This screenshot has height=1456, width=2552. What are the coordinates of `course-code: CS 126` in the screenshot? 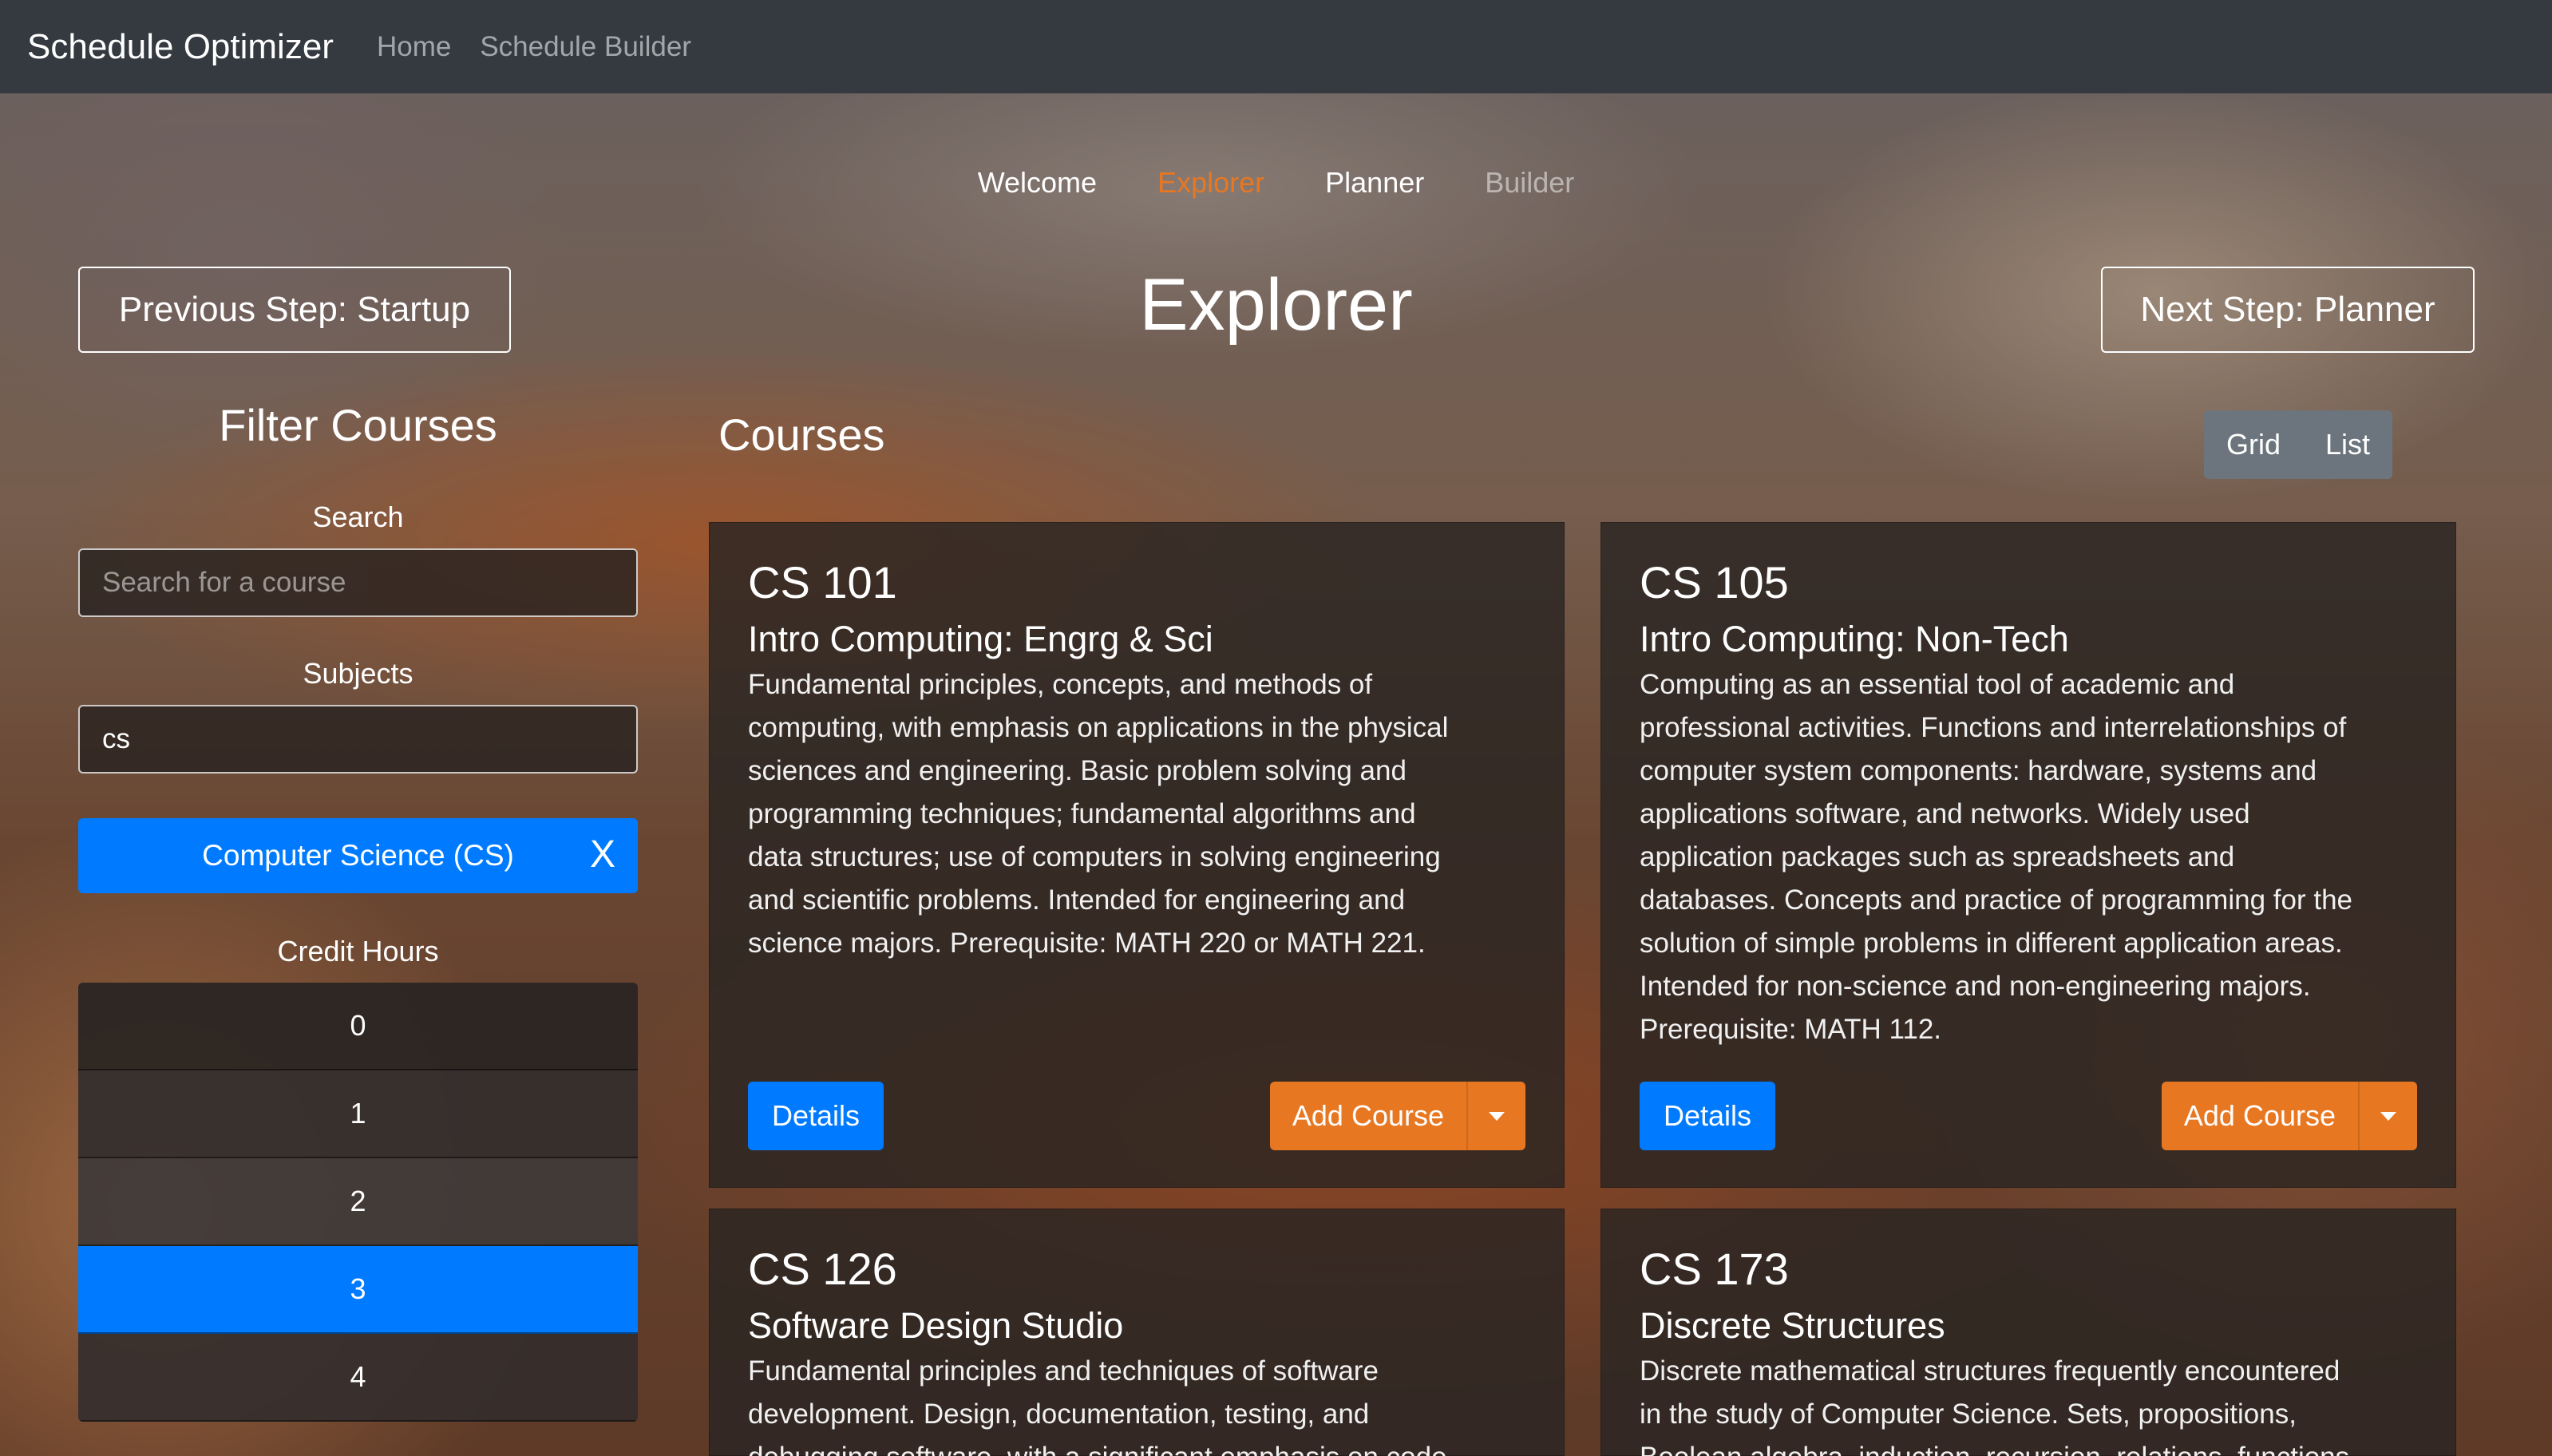 It's located at (822, 1269).